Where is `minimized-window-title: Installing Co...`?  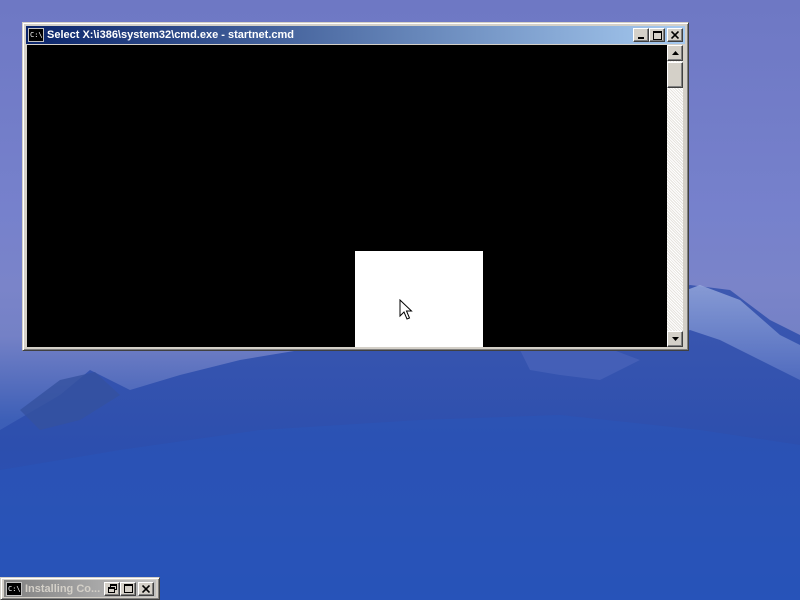 minimized-window-title: Installing Co... is located at coordinates (63, 588).